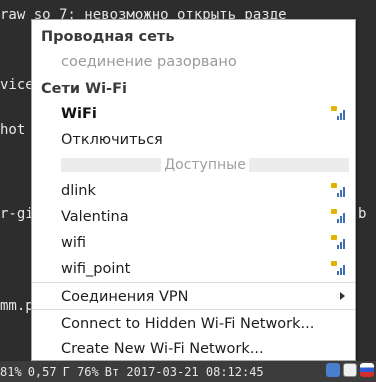 This screenshot has width=376, height=382. I want to click on wifi-header-label: Сети Wi-Fi, so click(84, 88).